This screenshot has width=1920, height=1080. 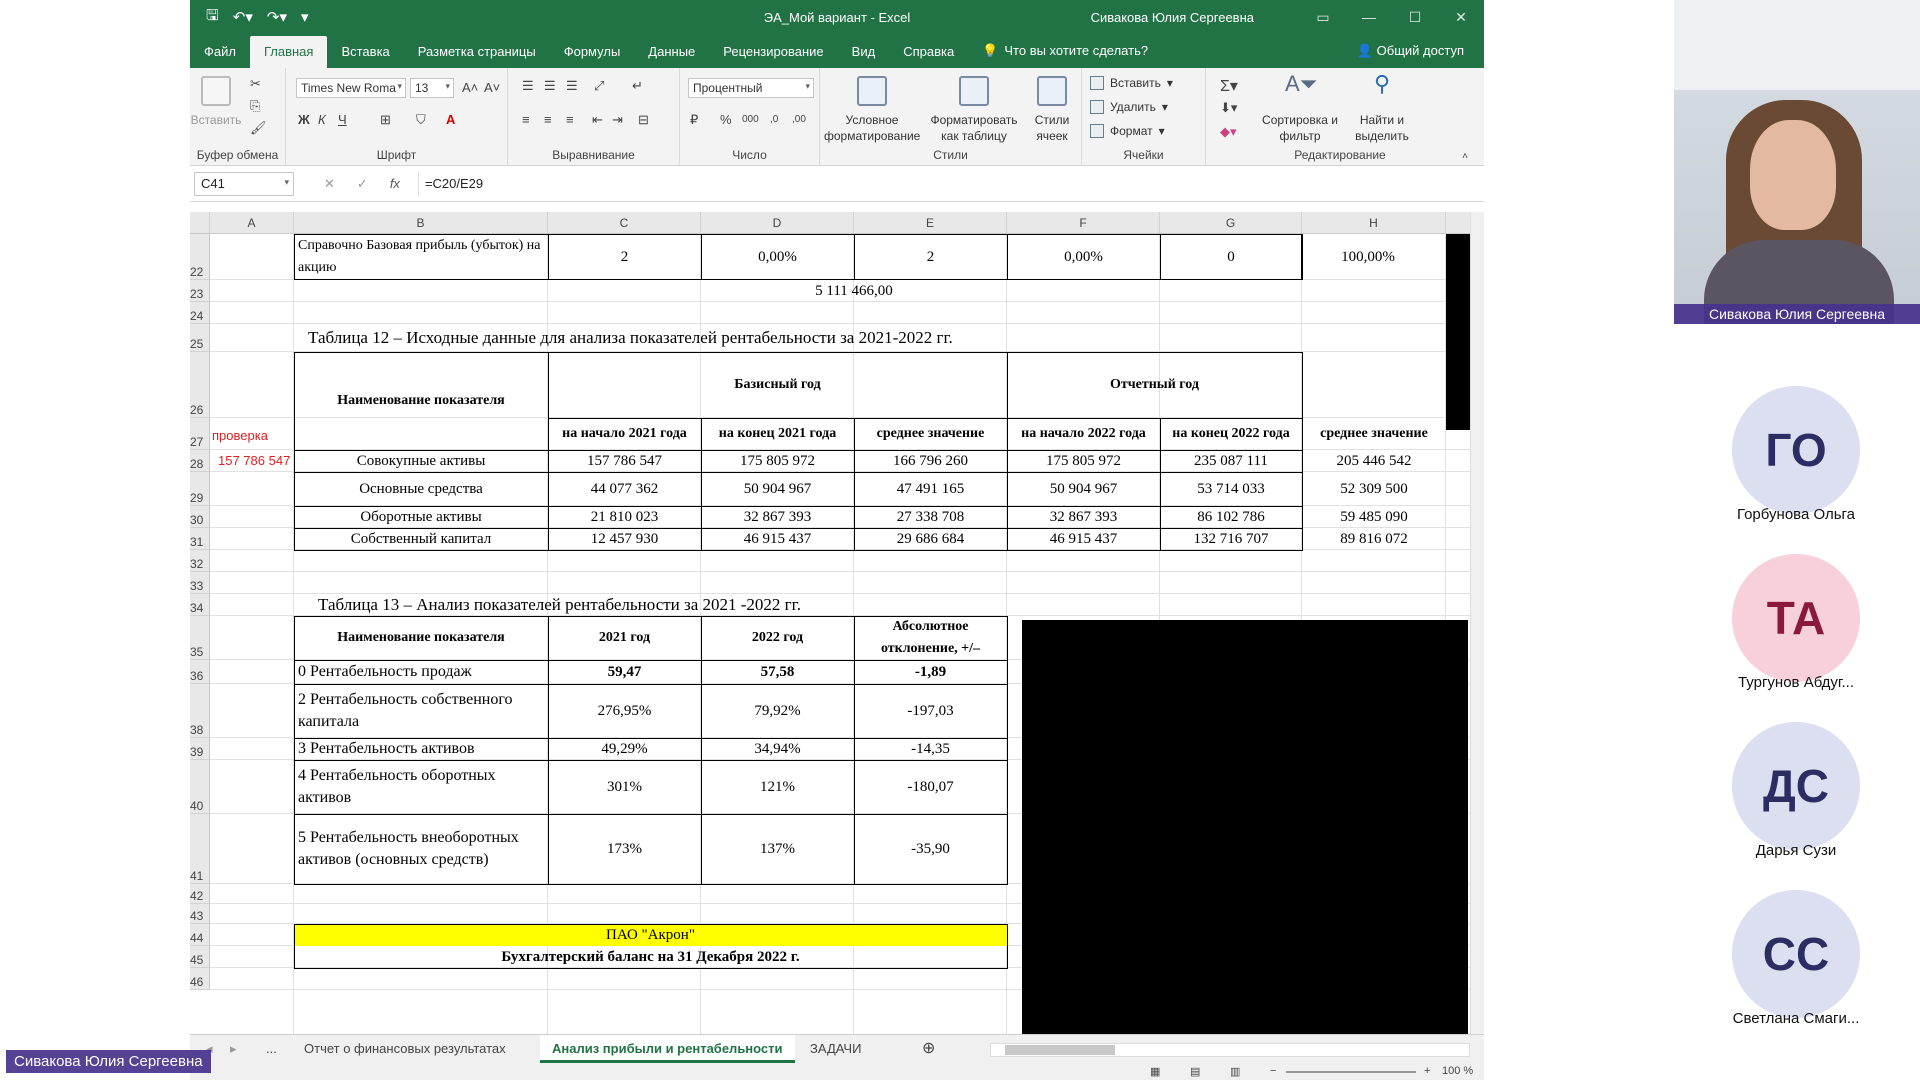 What do you see at coordinates (1229, 86) in the screenshot?
I see `autosum-icon: Σ▾` at bounding box center [1229, 86].